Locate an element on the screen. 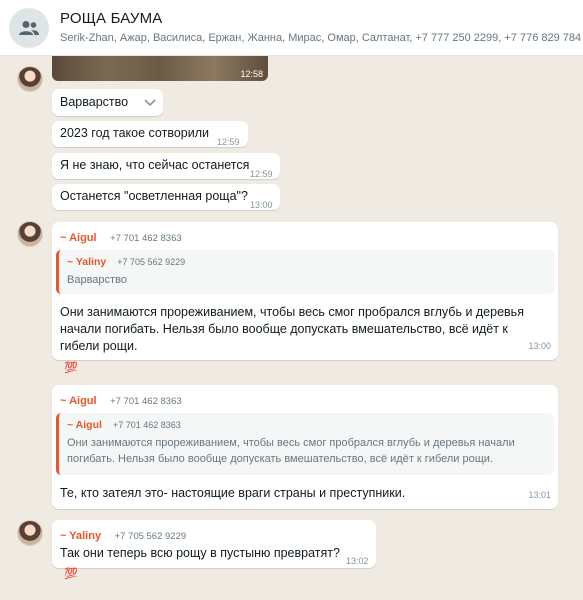 Image resolution: width=583 pixels, height=600 pixels. message-text: 2023 год такое сотворили is located at coordinates (134, 133).